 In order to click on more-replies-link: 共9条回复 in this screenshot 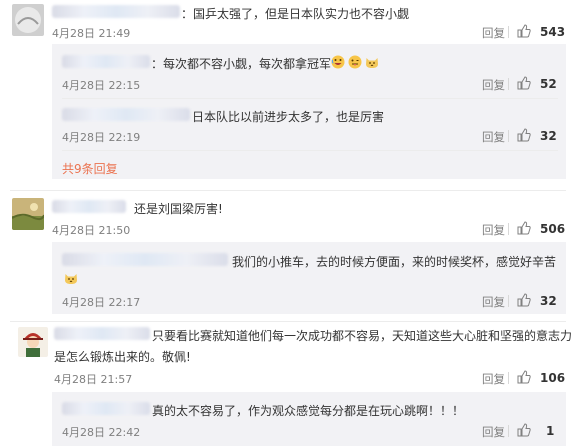, I will do `click(90, 168)`.